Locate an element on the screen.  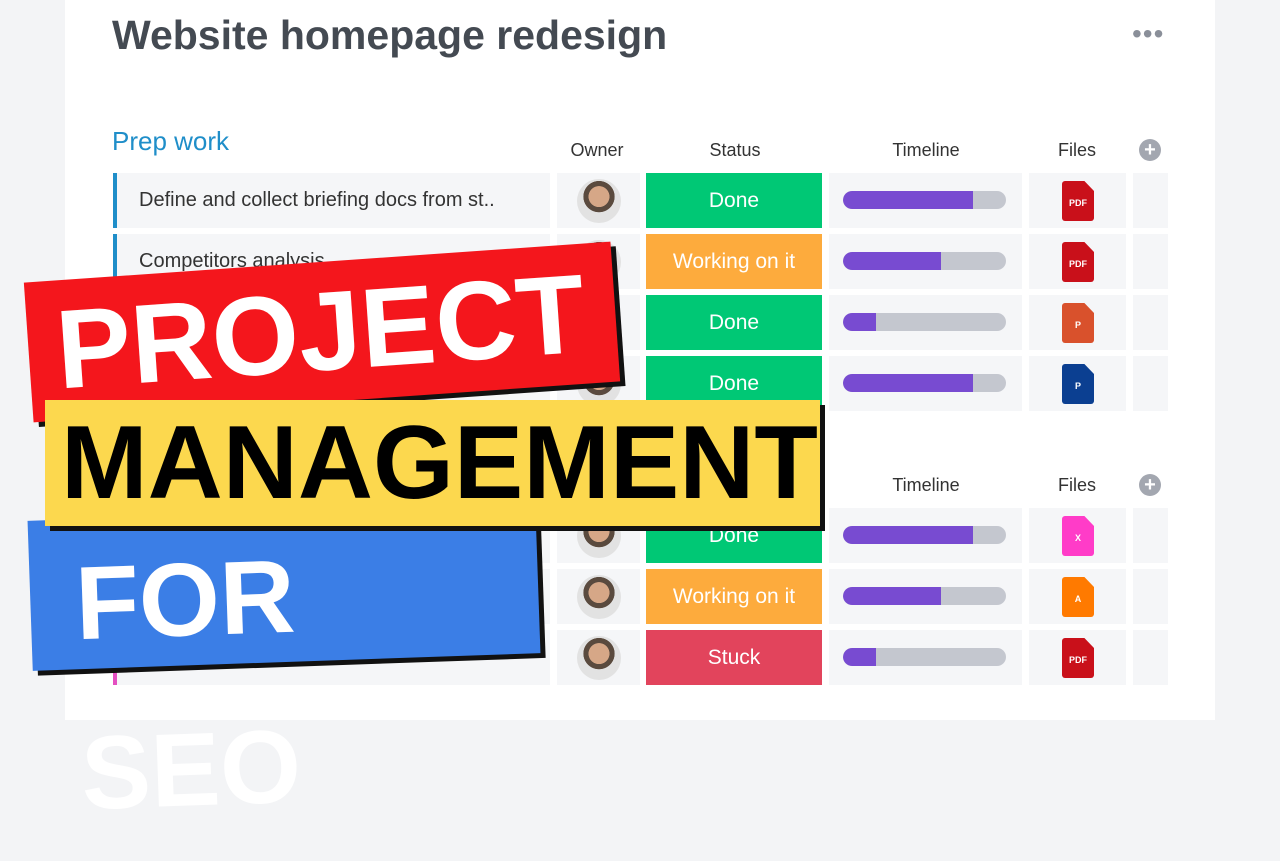
files-cell: A is located at coordinates (1077, 596).